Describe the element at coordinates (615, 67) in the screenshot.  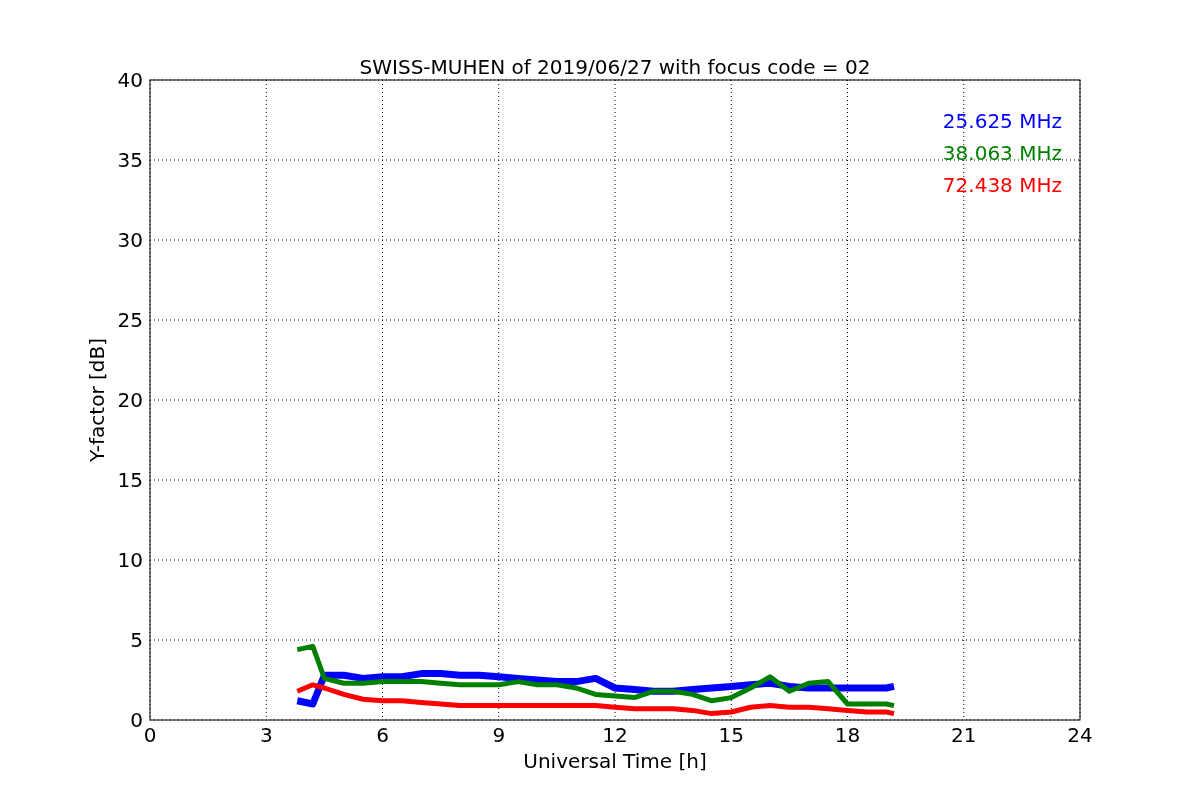
I see `chart-title: SWISS-MUHEN of 2019/06/27 with focus code = 02` at that location.